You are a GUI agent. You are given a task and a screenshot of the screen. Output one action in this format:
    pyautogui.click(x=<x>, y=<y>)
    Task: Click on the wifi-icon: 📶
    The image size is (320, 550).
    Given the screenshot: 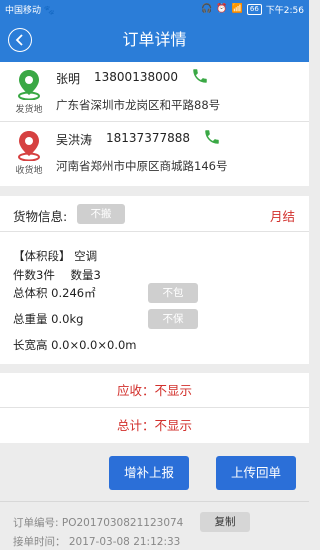 What is the action you would take?
    pyautogui.click(x=237, y=9)
    